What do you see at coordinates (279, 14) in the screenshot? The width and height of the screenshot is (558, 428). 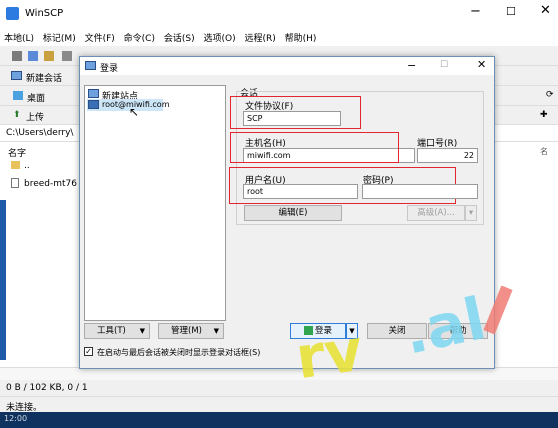 I see `main-title-bar: WinSCP − ☐ ✕` at bounding box center [279, 14].